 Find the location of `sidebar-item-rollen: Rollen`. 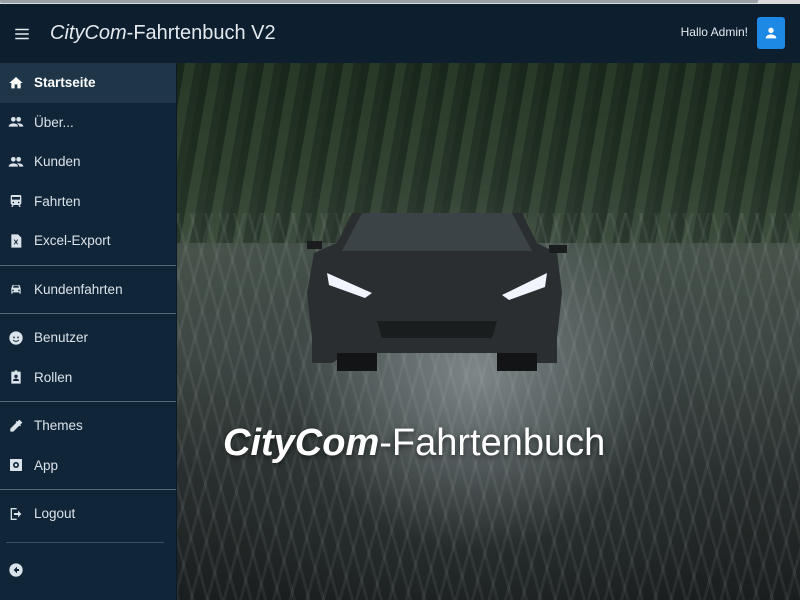

sidebar-item-rollen: Rollen is located at coordinates (88, 378).